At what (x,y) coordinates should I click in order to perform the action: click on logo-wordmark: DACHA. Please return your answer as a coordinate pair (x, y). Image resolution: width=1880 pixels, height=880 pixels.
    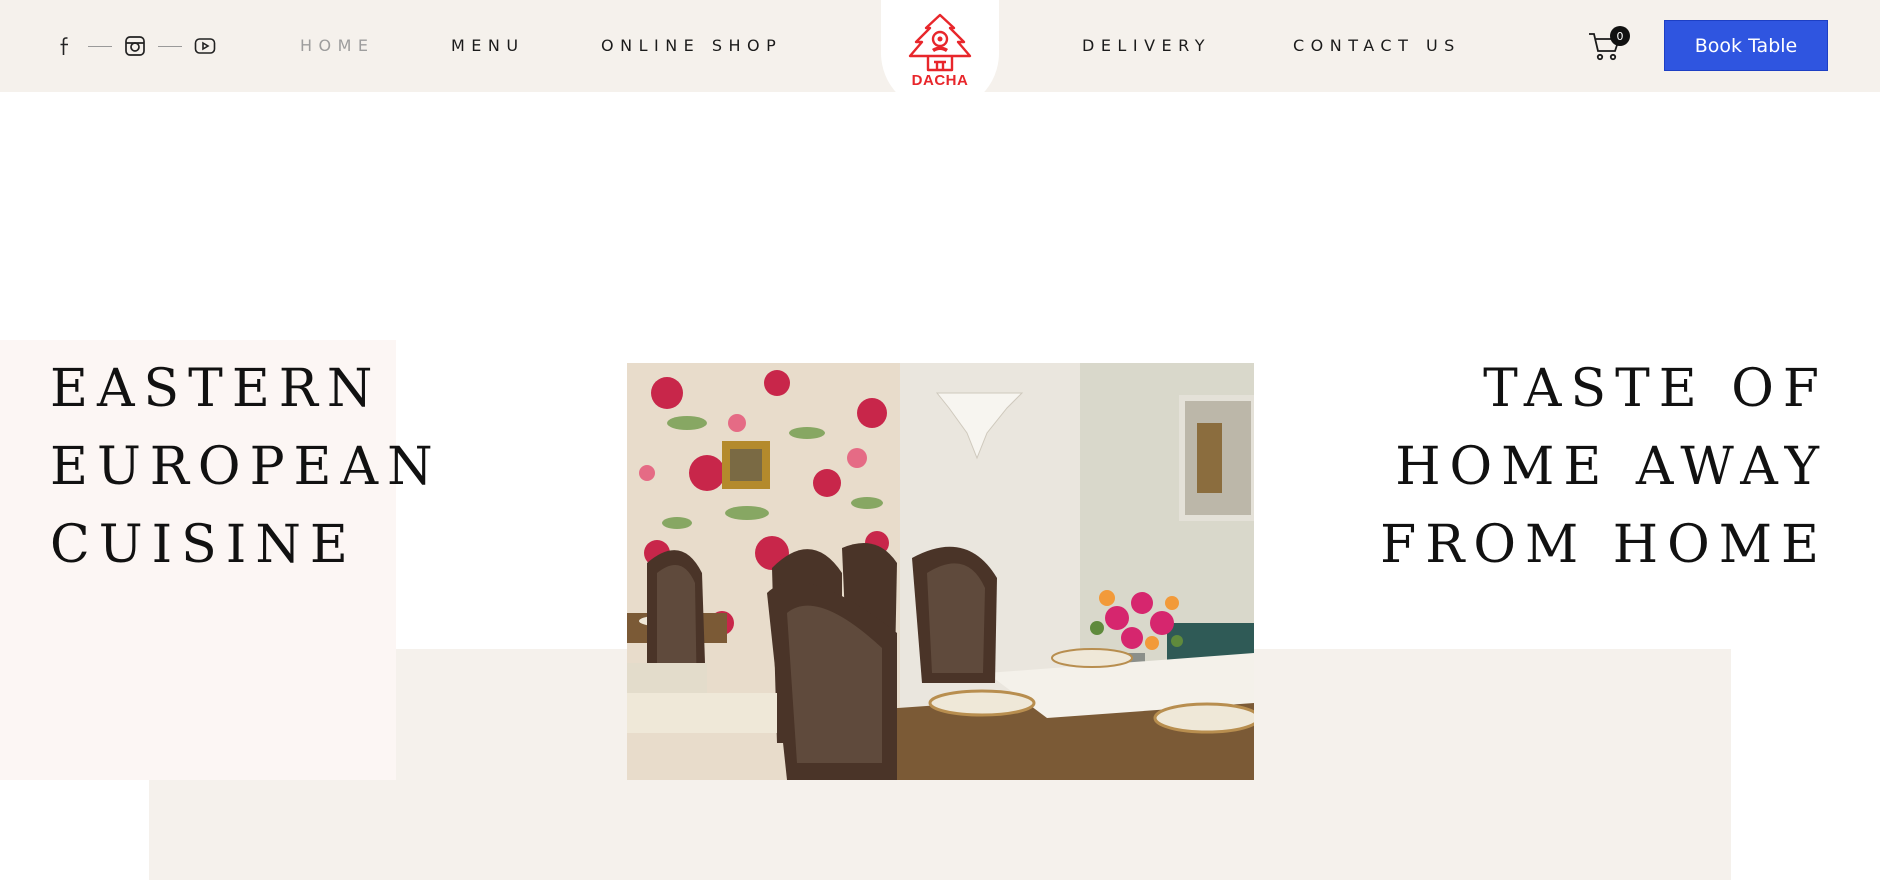
    Looking at the image, I should click on (940, 80).